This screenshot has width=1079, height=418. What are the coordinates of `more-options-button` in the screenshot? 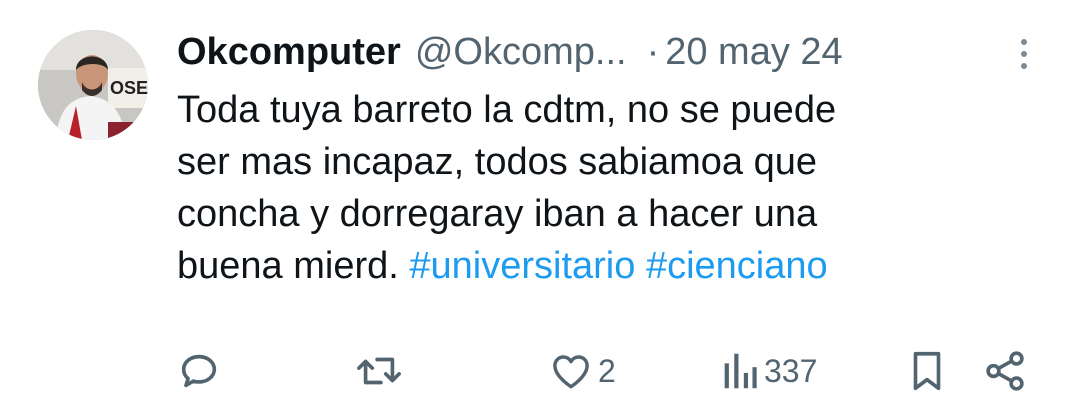 It's located at (1024, 54).